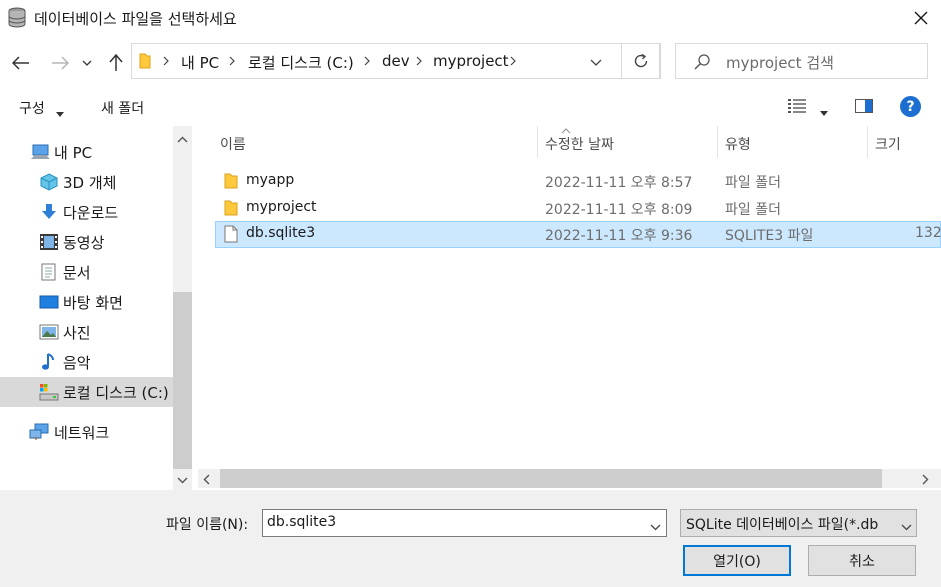 This screenshot has width=941, height=587. I want to click on sidebar-item-label: 사진, so click(77, 333).